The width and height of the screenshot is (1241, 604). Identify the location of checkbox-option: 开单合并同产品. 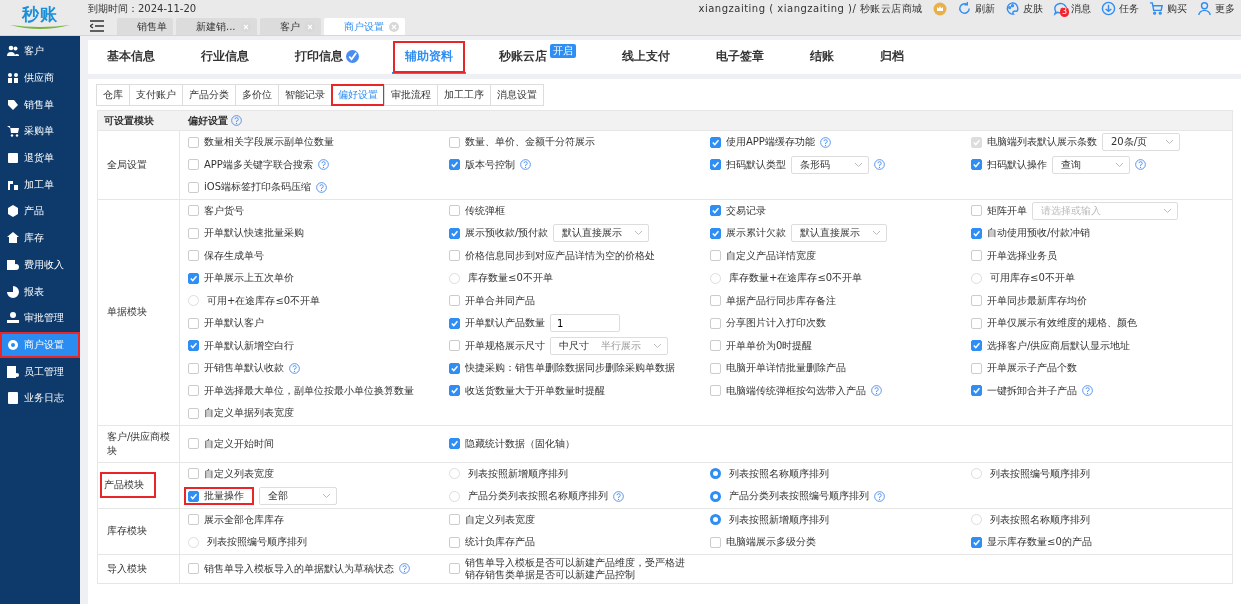
(492, 300).